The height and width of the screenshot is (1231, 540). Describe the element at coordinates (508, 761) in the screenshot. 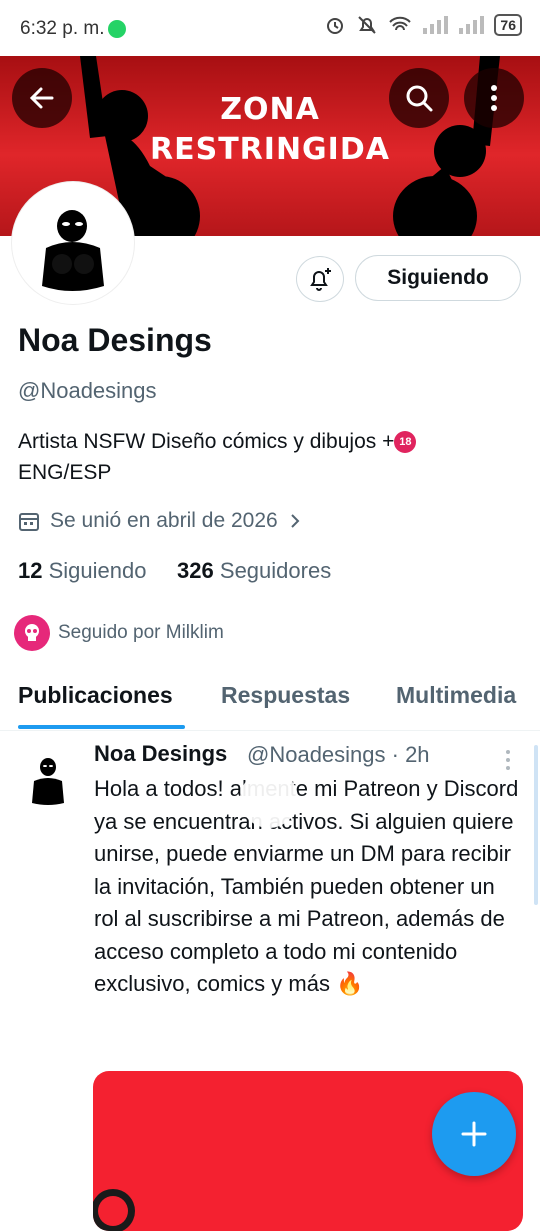

I see `post-more-icon` at that location.